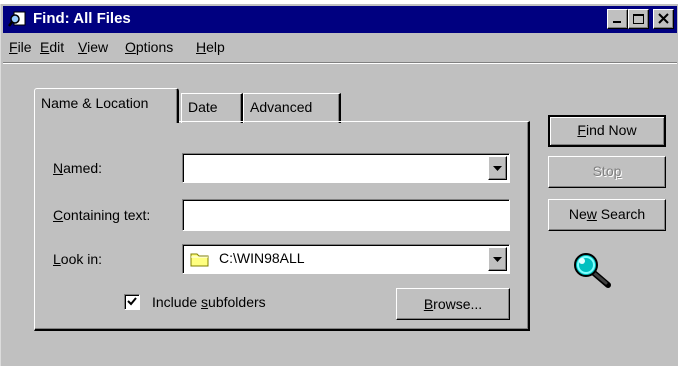 Image resolution: width=678 pixels, height=371 pixels. Describe the element at coordinates (102, 215) in the screenshot. I see `containing-text-label: Containing text:` at that location.